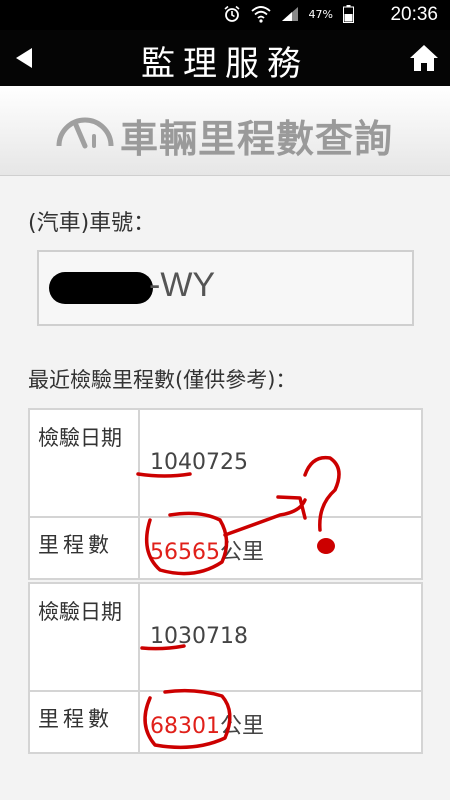 This screenshot has width=450, height=800. Describe the element at coordinates (320, 14) in the screenshot. I see `battery-percent: 47%` at that location.